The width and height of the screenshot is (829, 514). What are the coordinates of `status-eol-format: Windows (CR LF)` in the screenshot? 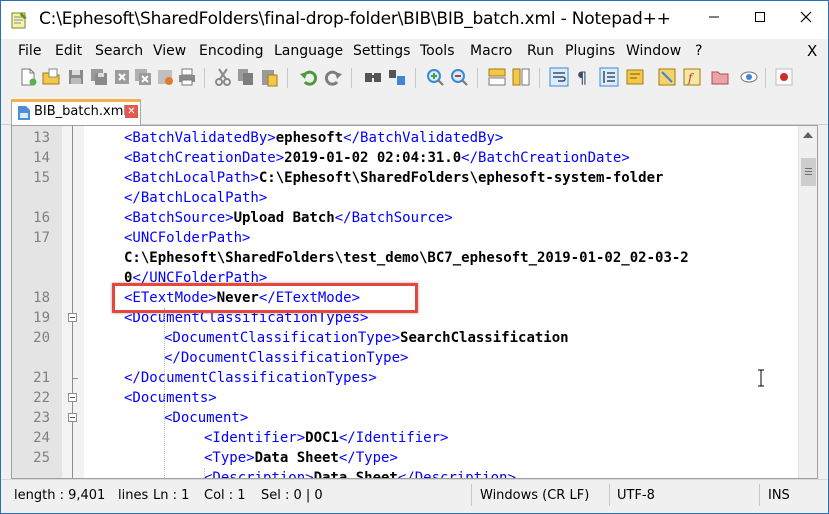 It's located at (534, 495).